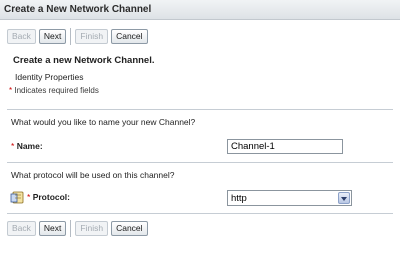  I want to click on help-book-icon, so click(17, 197).